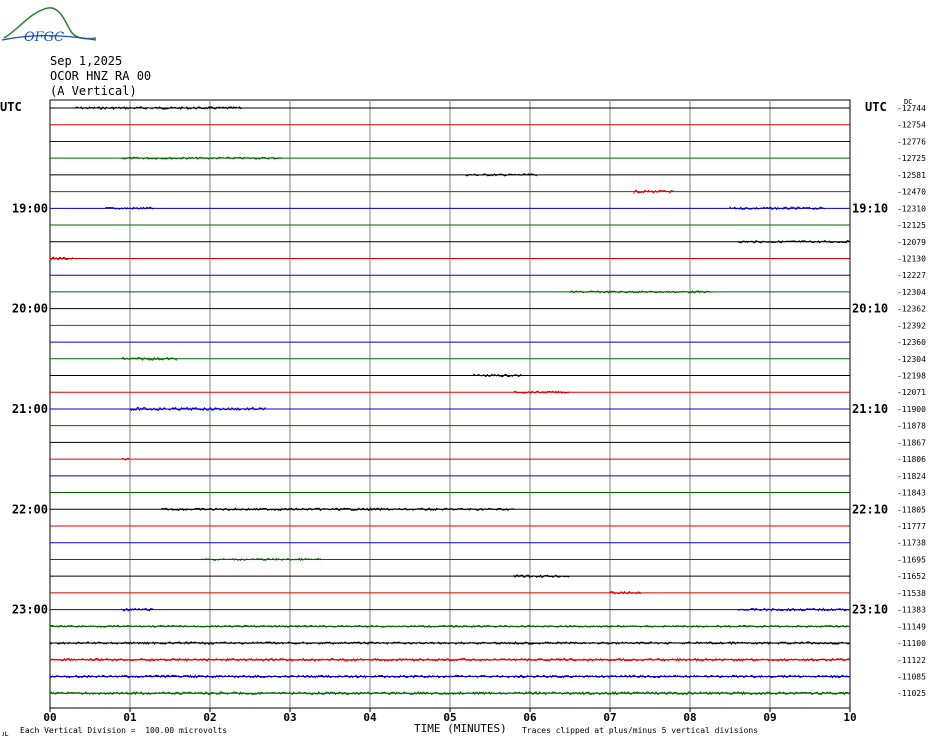  I want to click on dc-offset-label: -12470, so click(911, 192).